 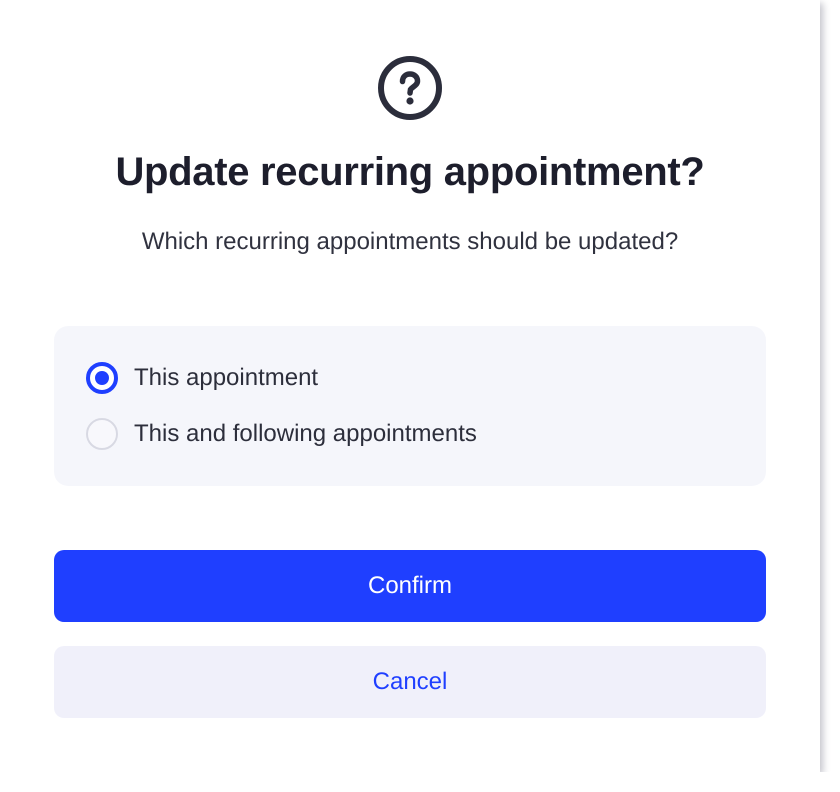 What do you see at coordinates (410, 242) in the screenshot?
I see `dialog-message: Which recurring appointments should be updated?` at bounding box center [410, 242].